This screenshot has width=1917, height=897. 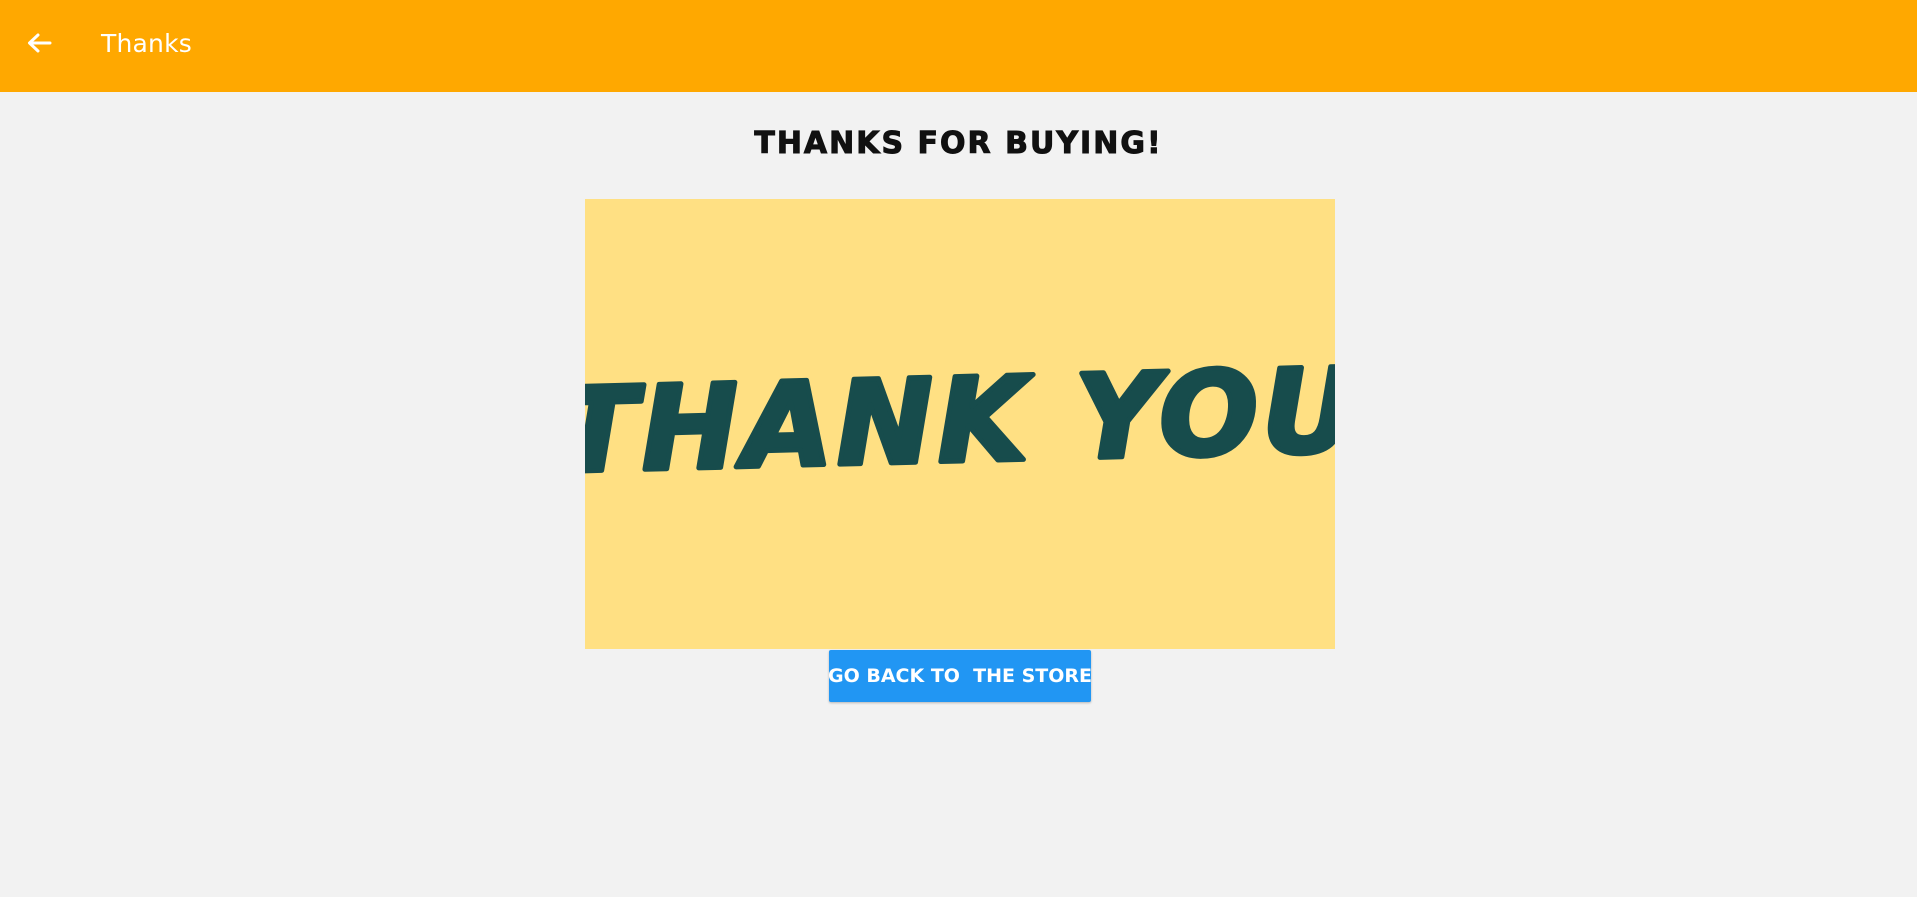 I want to click on arrow-left-icon, so click(x=39, y=45).